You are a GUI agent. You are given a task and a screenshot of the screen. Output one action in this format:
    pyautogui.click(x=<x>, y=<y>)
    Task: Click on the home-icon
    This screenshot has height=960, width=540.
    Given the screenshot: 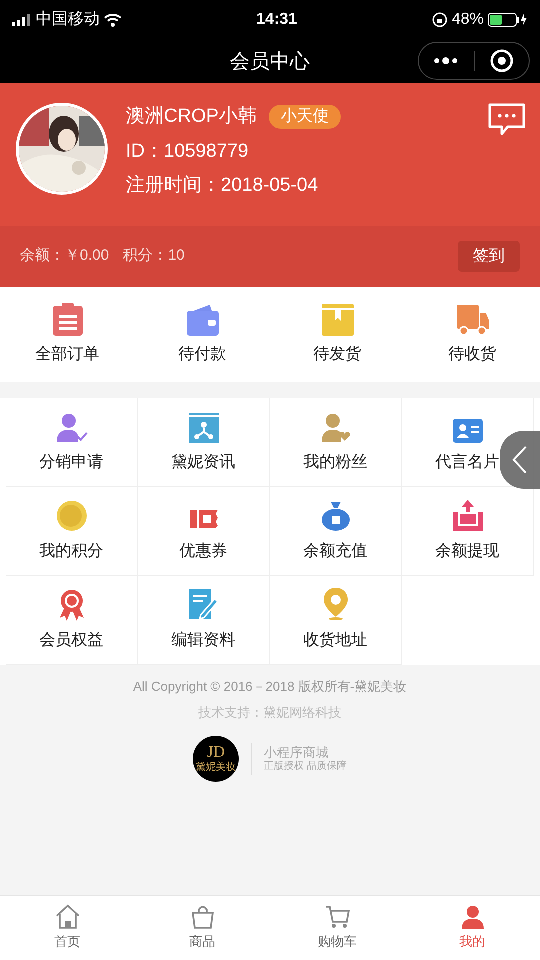 What is the action you would take?
    pyautogui.click(x=67, y=917)
    